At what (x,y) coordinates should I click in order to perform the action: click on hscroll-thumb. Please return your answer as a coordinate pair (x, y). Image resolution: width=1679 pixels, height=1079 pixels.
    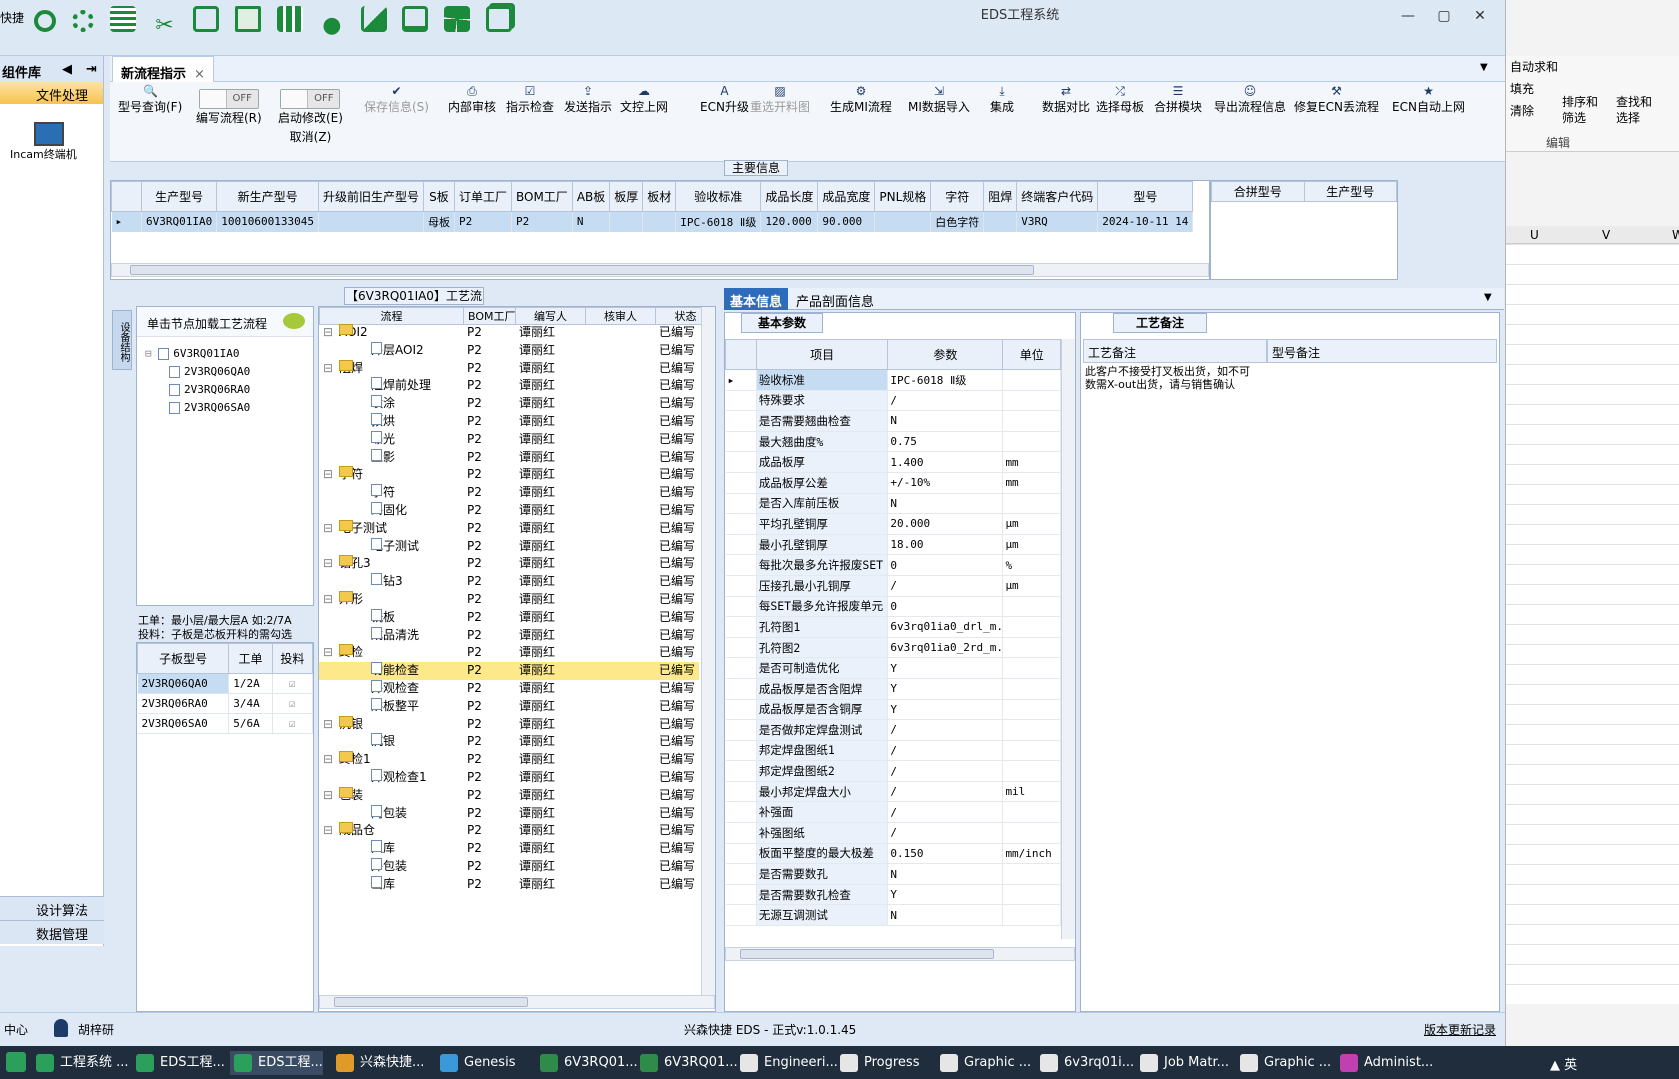
    Looking at the image, I should click on (582, 270).